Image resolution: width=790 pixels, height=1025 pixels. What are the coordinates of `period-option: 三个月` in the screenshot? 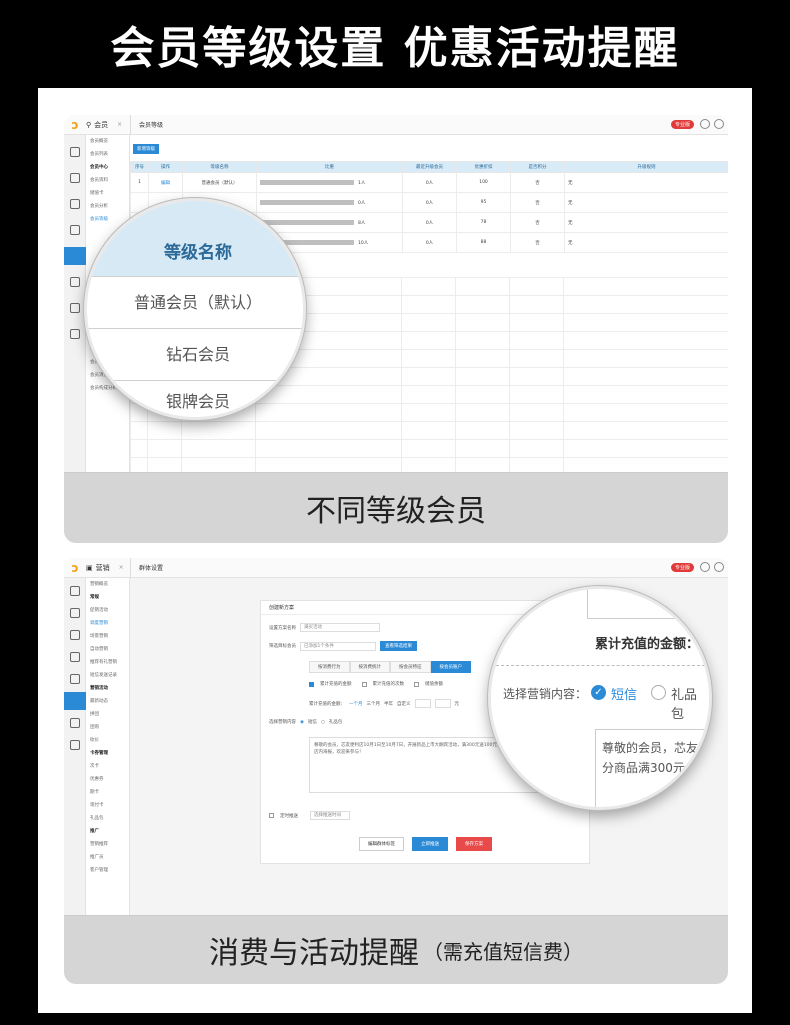 It's located at (374, 704).